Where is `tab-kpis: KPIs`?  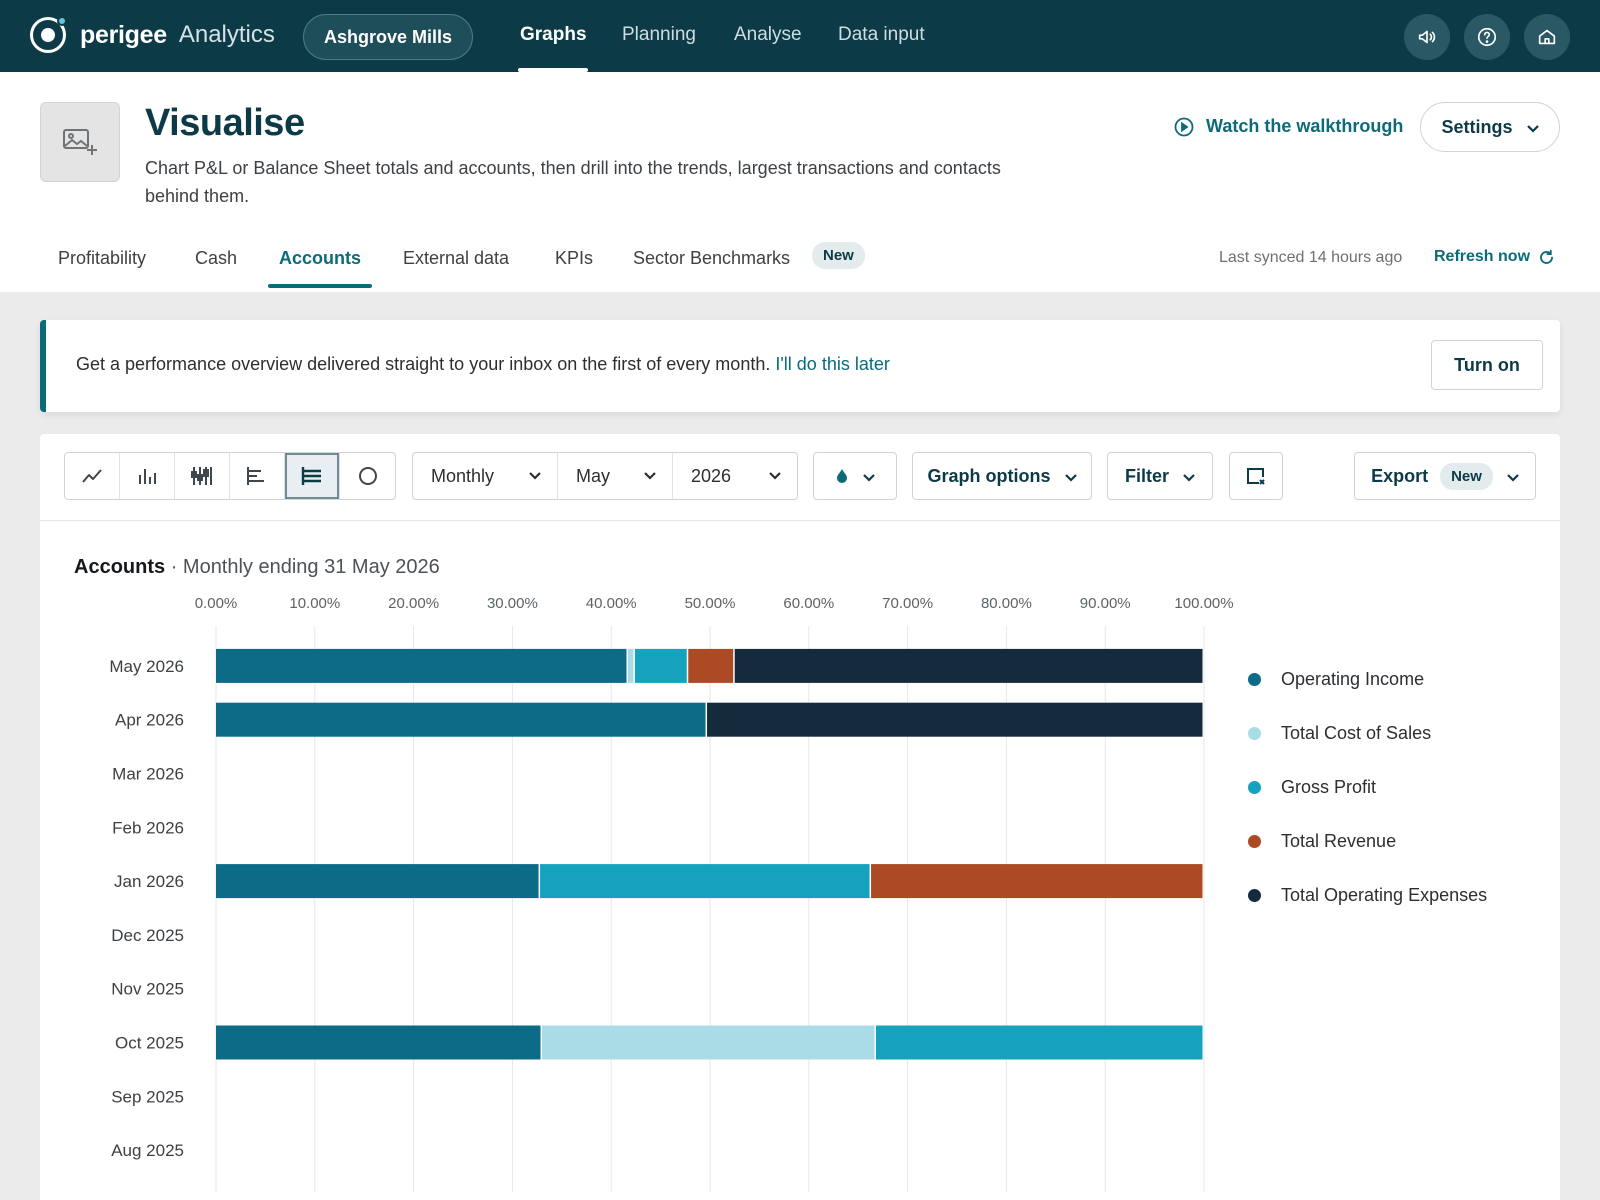 tab-kpis: KPIs is located at coordinates (574, 258).